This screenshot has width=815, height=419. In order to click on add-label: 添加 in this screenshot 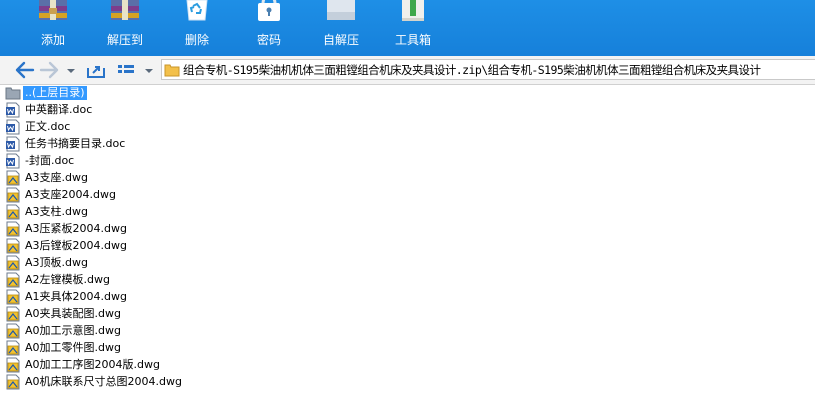, I will do `click(52, 40)`.